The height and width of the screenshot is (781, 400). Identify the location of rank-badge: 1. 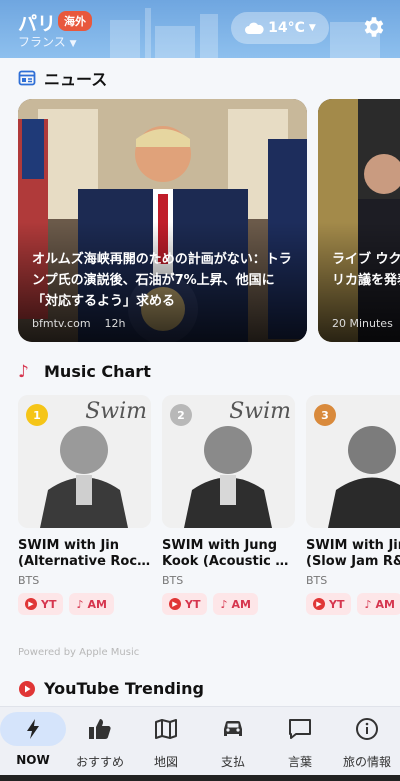
(37, 415).